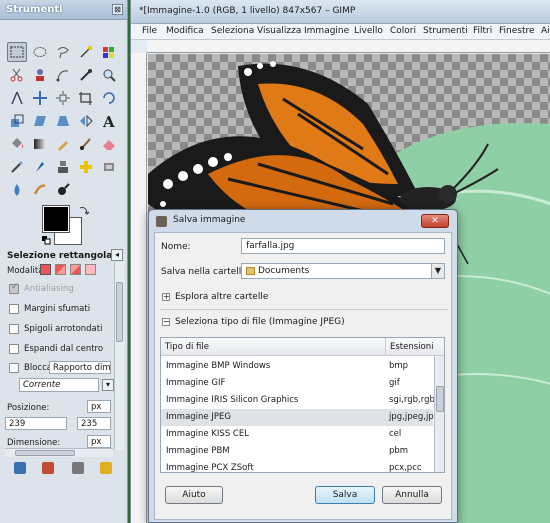 The width and height of the screenshot is (550, 523). I want to click on blend-tool, so click(40, 144).